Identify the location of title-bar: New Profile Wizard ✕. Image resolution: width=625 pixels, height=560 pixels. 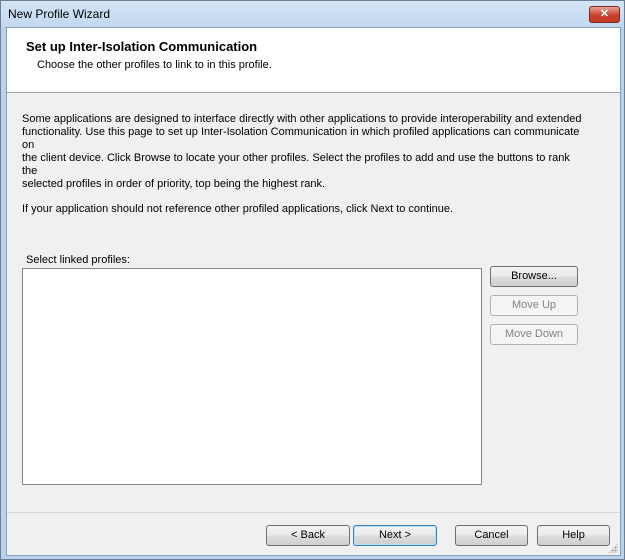
(312, 14).